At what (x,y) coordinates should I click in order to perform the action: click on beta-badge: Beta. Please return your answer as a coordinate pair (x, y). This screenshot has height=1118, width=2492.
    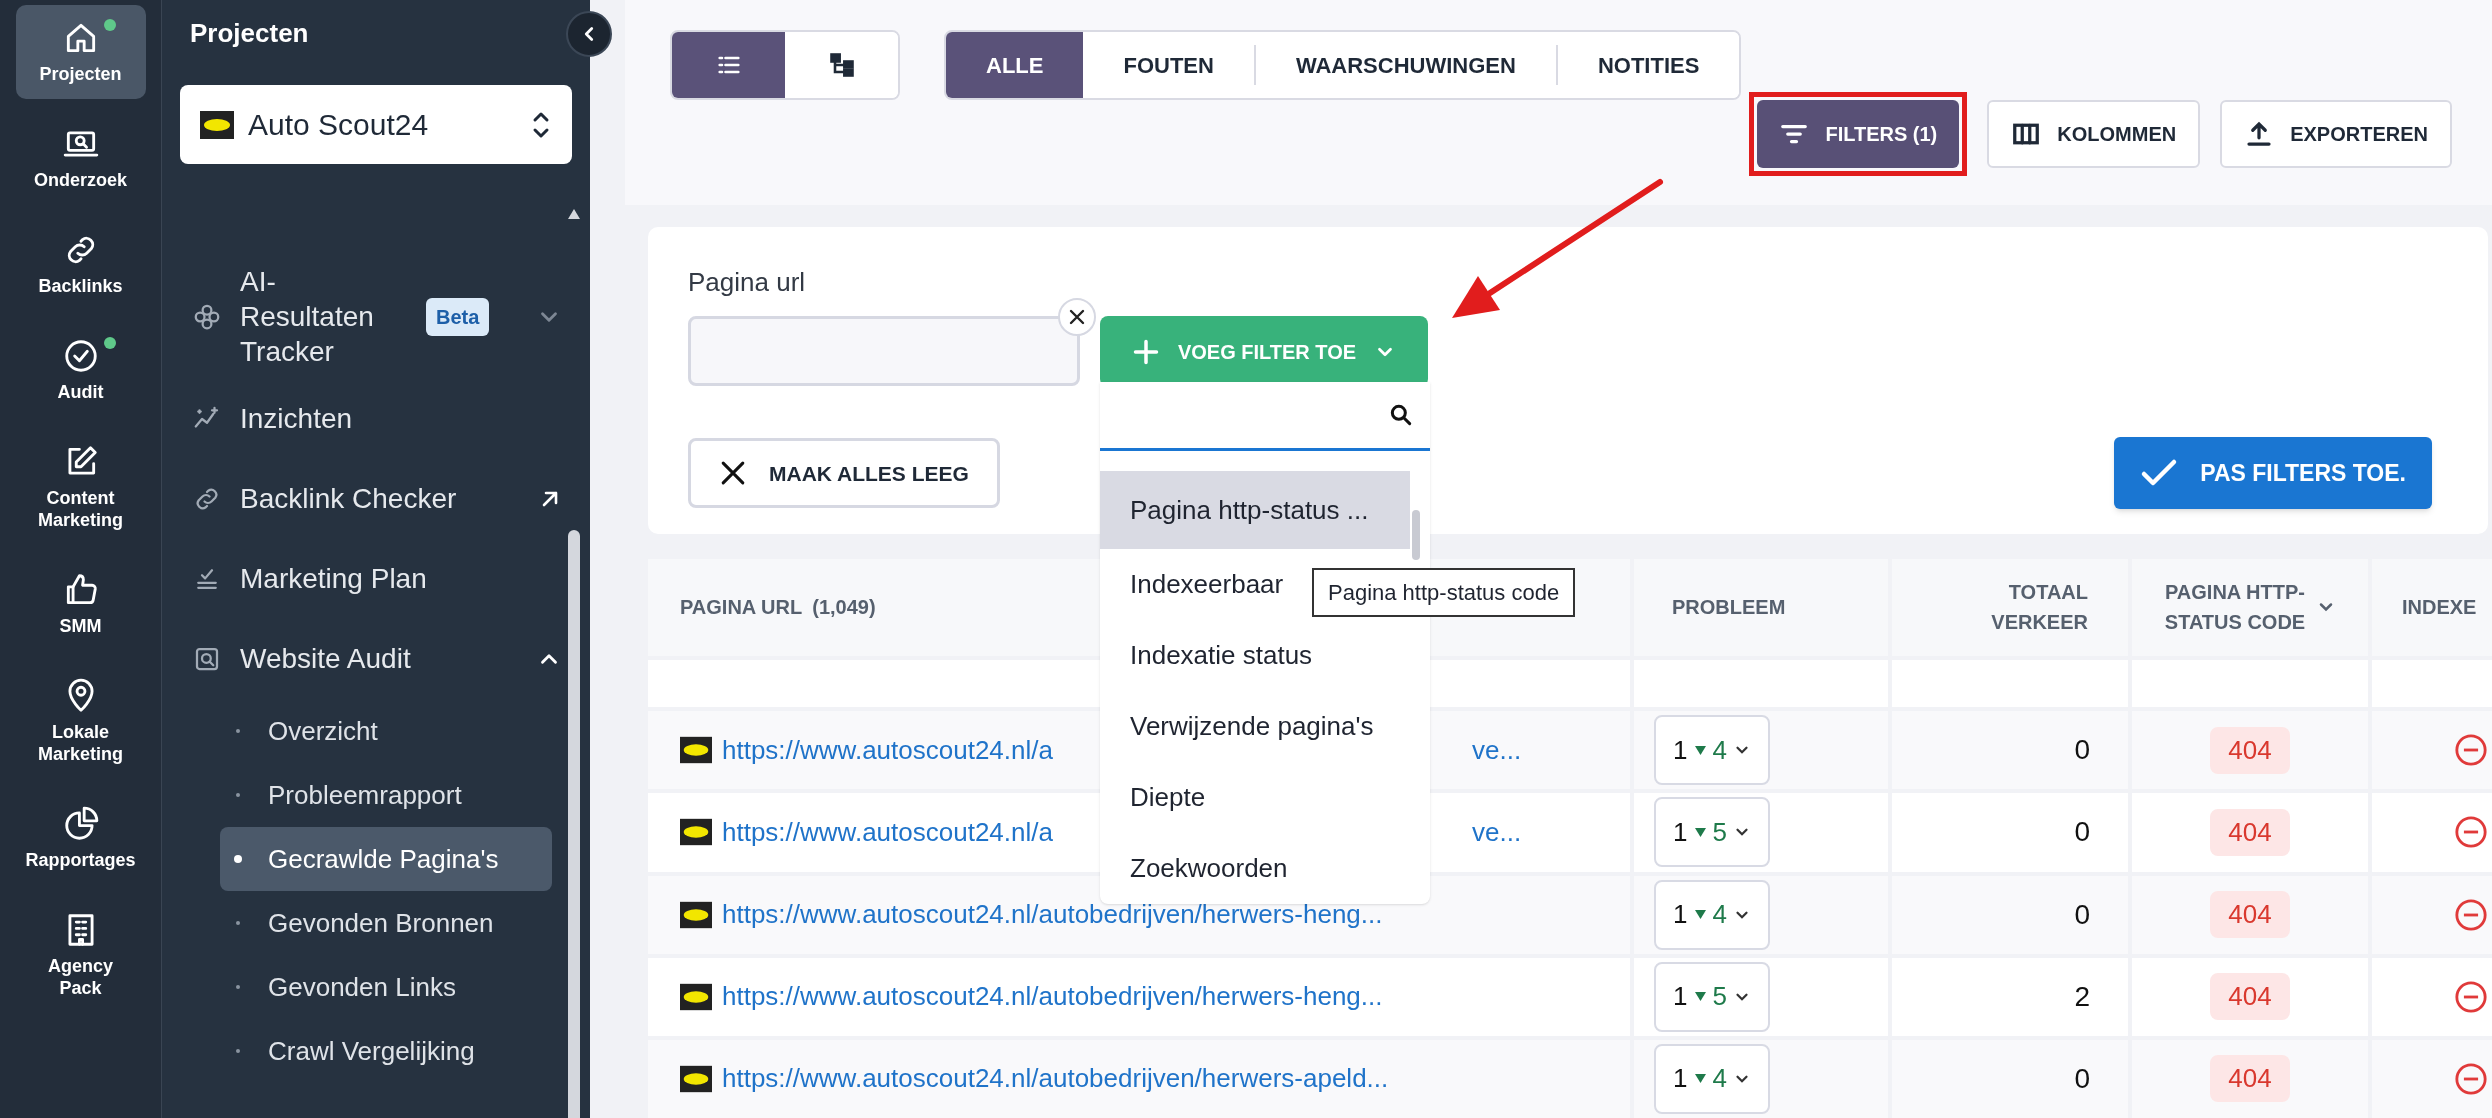
    Looking at the image, I should click on (458, 316).